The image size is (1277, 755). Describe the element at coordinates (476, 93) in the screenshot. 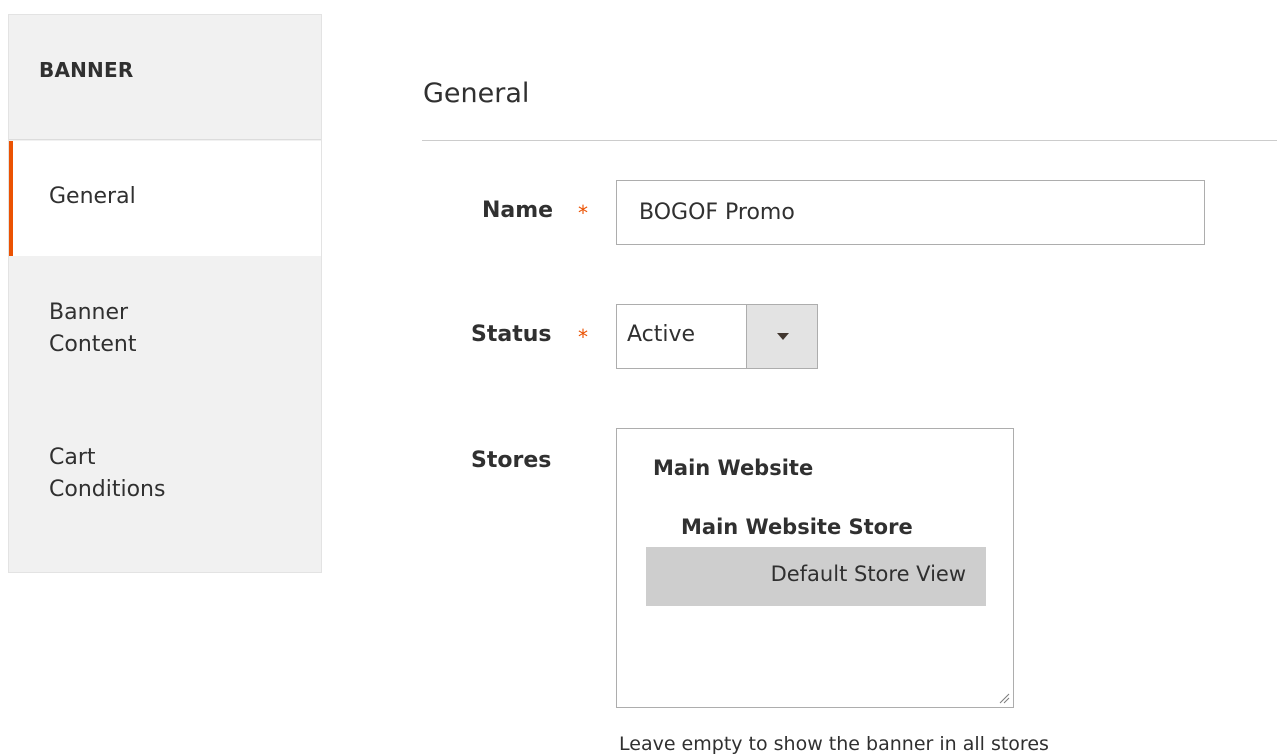

I see `section-title: General` at that location.